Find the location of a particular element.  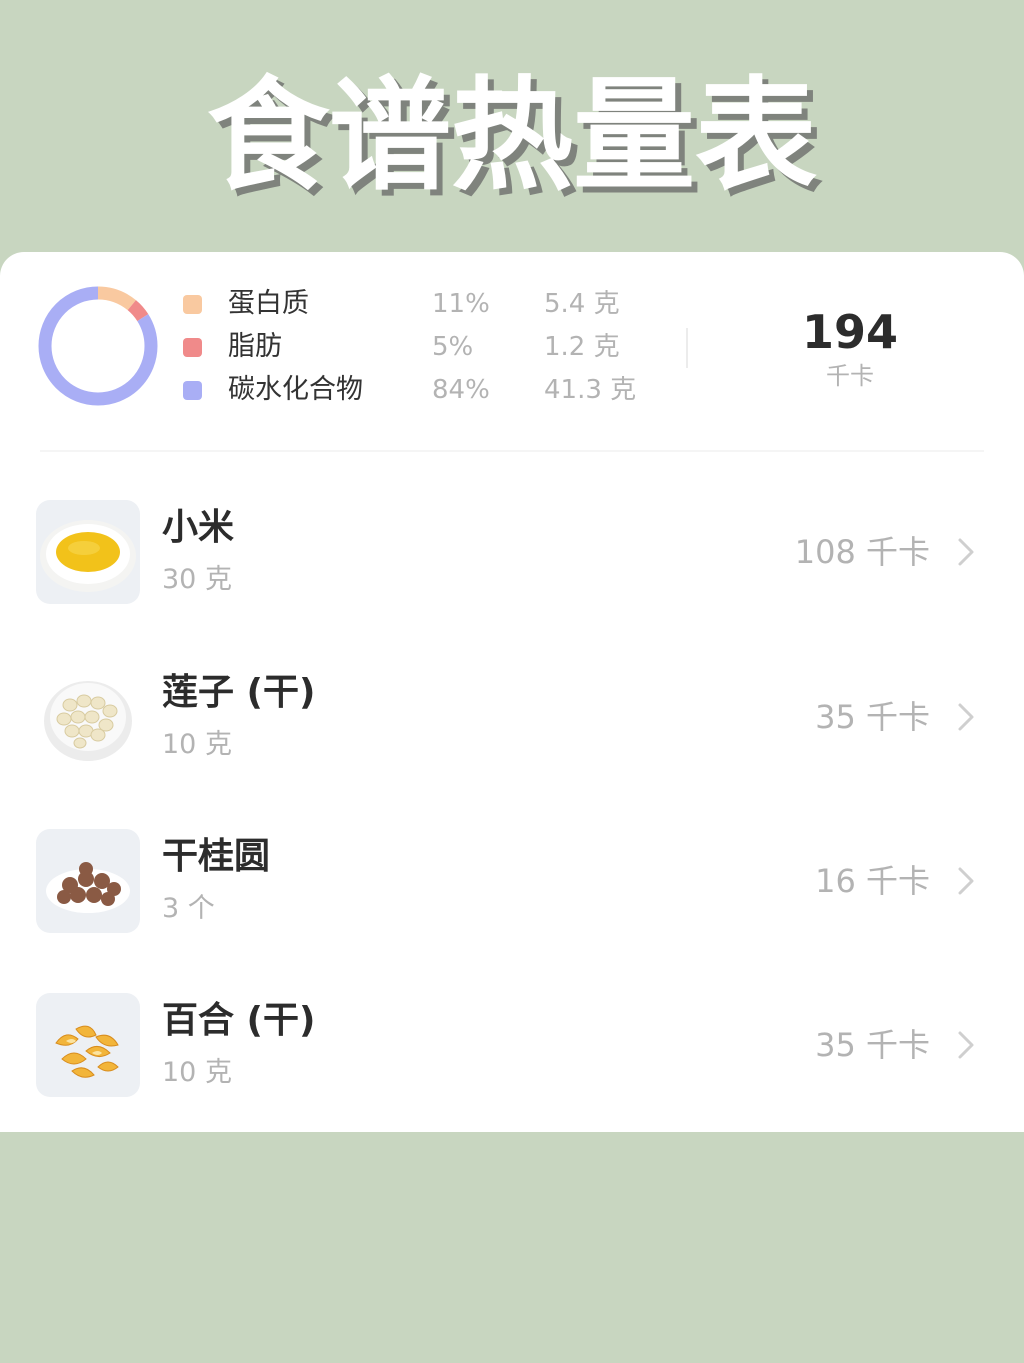

total-calories: 194 is located at coordinates (850, 332).